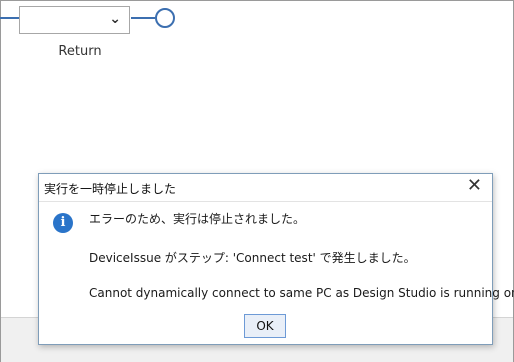 This screenshot has width=514, height=362. I want to click on return-dropdown: ⌄, so click(74, 20).